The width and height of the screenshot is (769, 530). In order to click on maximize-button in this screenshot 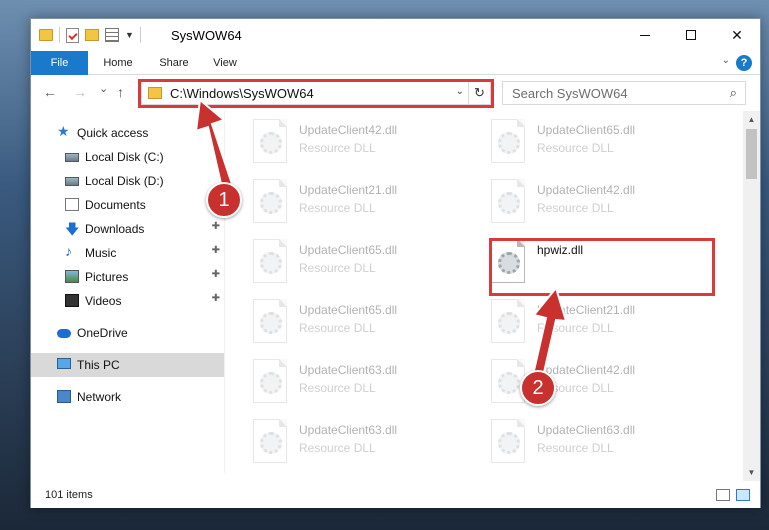, I will do `click(691, 35)`.